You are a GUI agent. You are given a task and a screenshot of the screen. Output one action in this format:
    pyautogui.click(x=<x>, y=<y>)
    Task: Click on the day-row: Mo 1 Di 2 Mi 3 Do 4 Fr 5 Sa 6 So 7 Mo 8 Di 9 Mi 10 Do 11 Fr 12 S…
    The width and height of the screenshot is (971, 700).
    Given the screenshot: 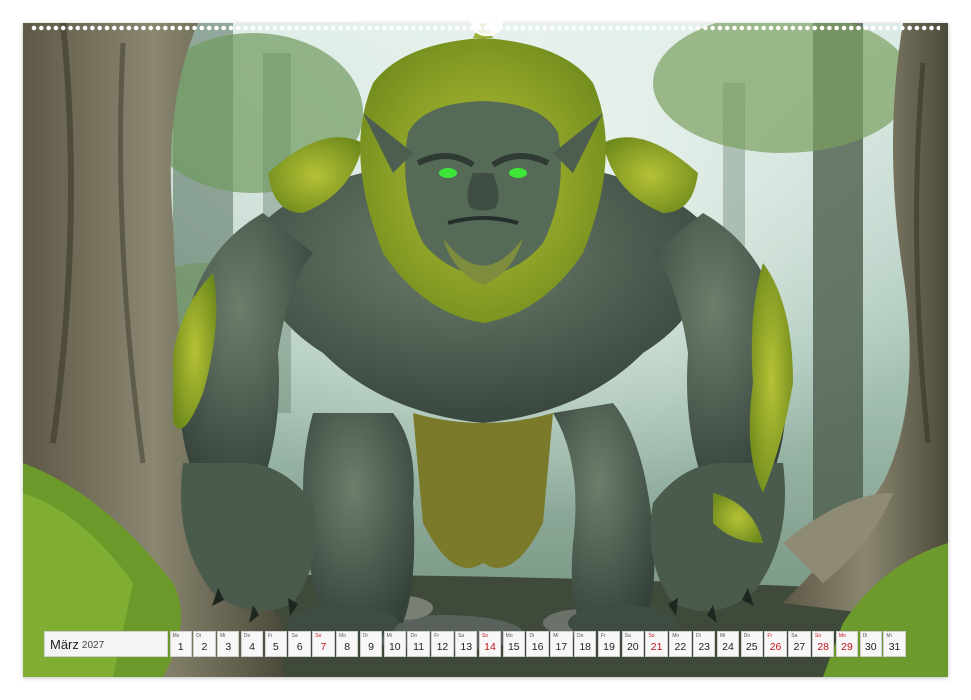 What is the action you would take?
    pyautogui.click(x=537, y=644)
    